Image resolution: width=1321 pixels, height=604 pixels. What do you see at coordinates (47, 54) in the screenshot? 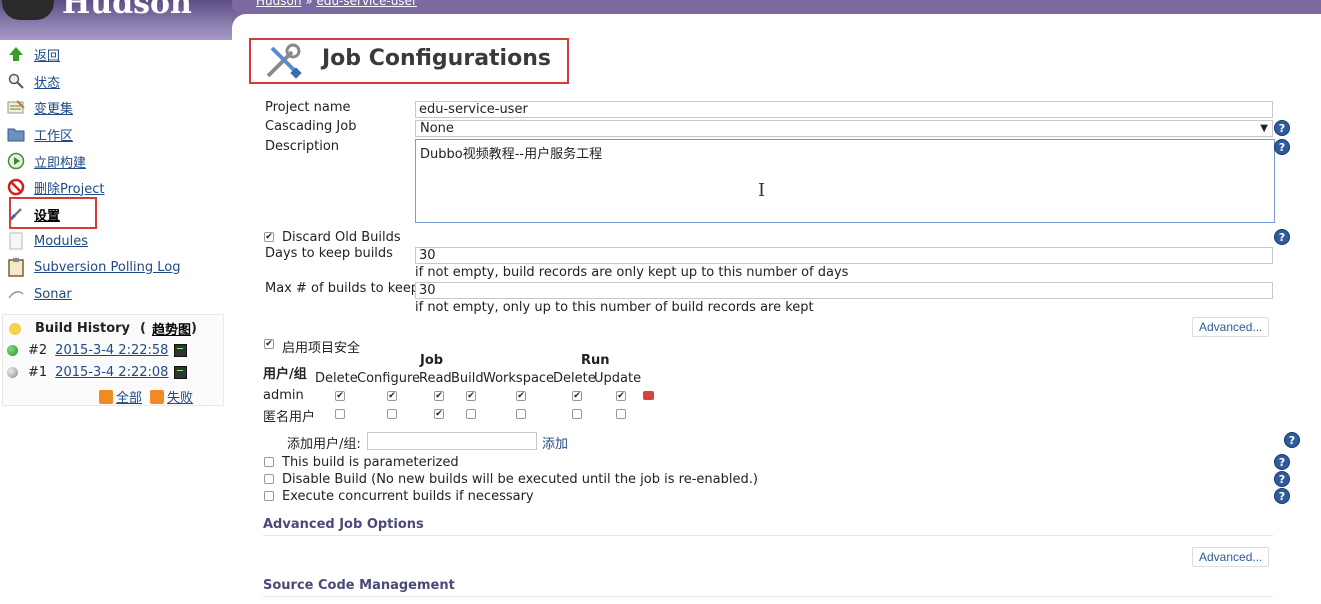
I see `sidebar-item-label: 返回` at bounding box center [47, 54].